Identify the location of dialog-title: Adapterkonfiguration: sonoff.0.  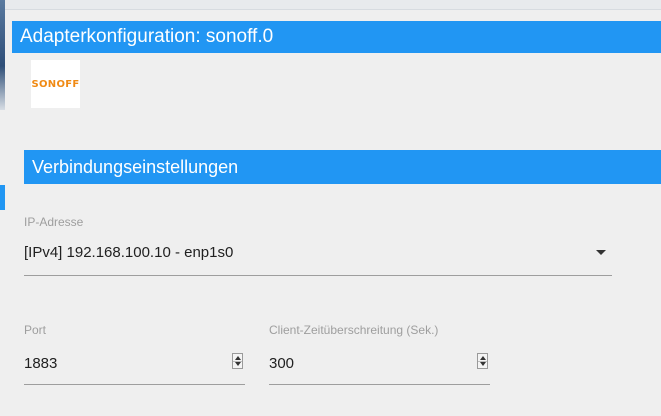
(336, 37).